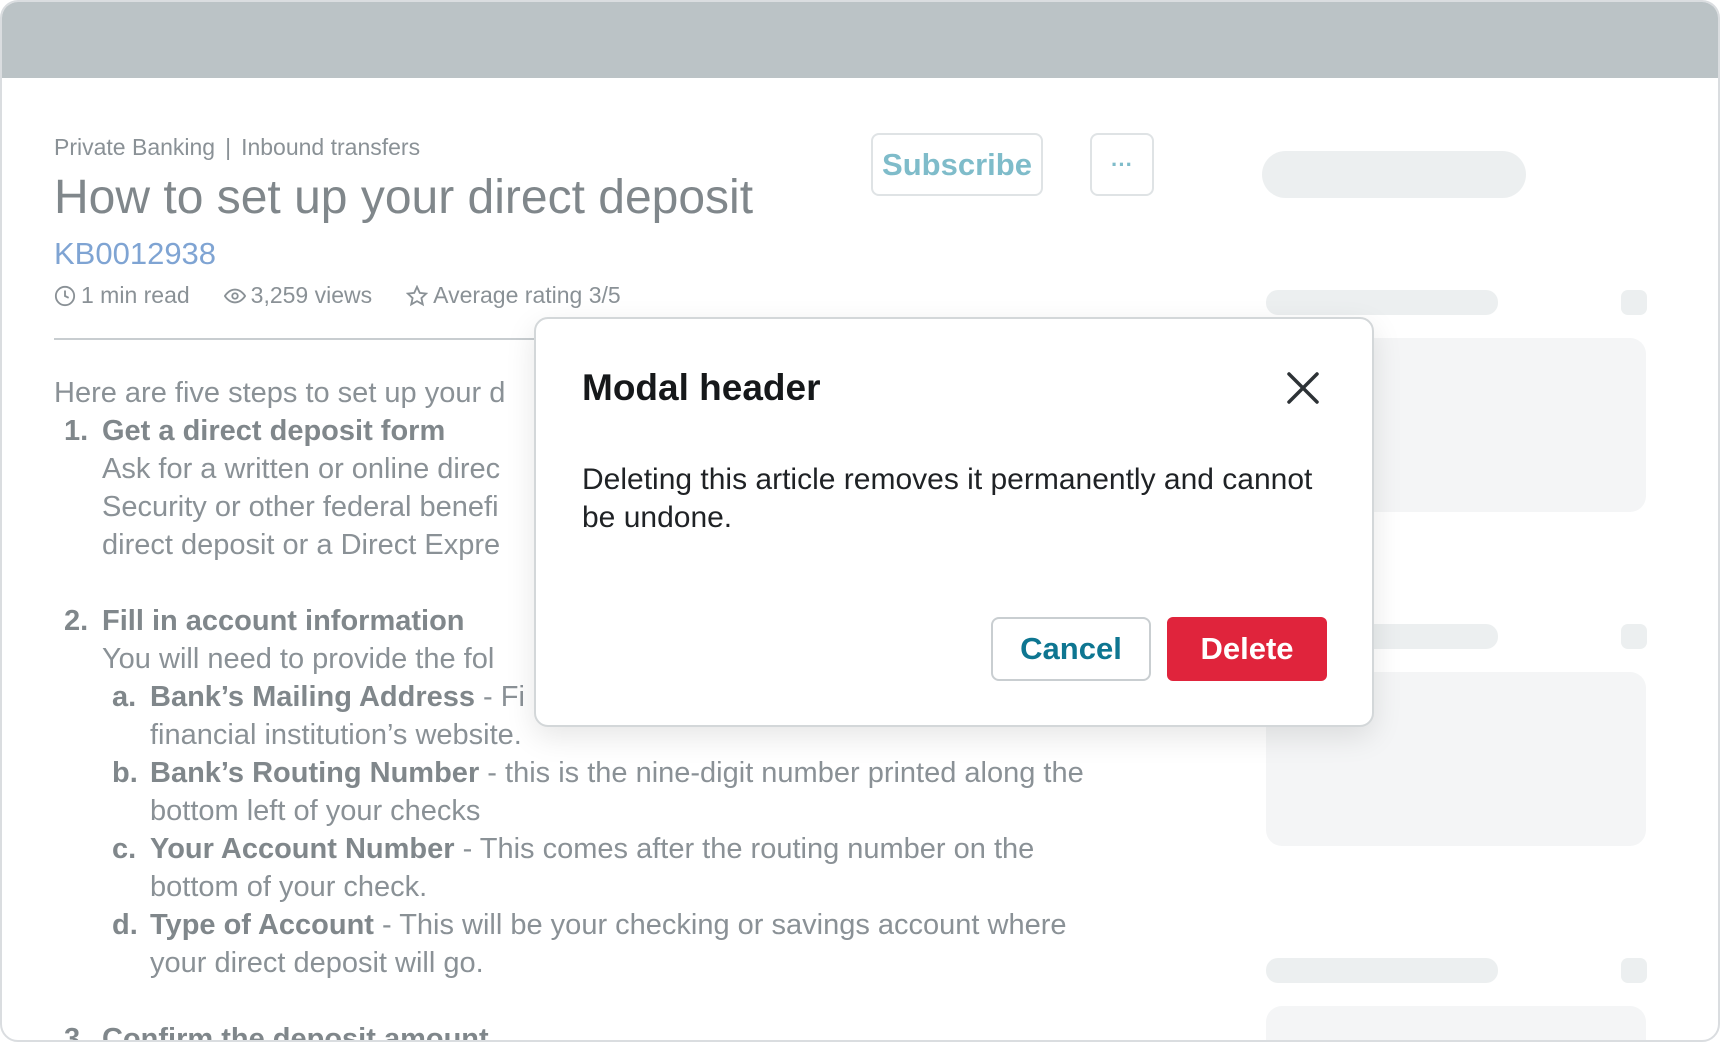 Image resolution: width=1720 pixels, height=1042 pixels. What do you see at coordinates (609, 1031) in the screenshot?
I see `step-item: 3. Confirm the deposit amount` at bounding box center [609, 1031].